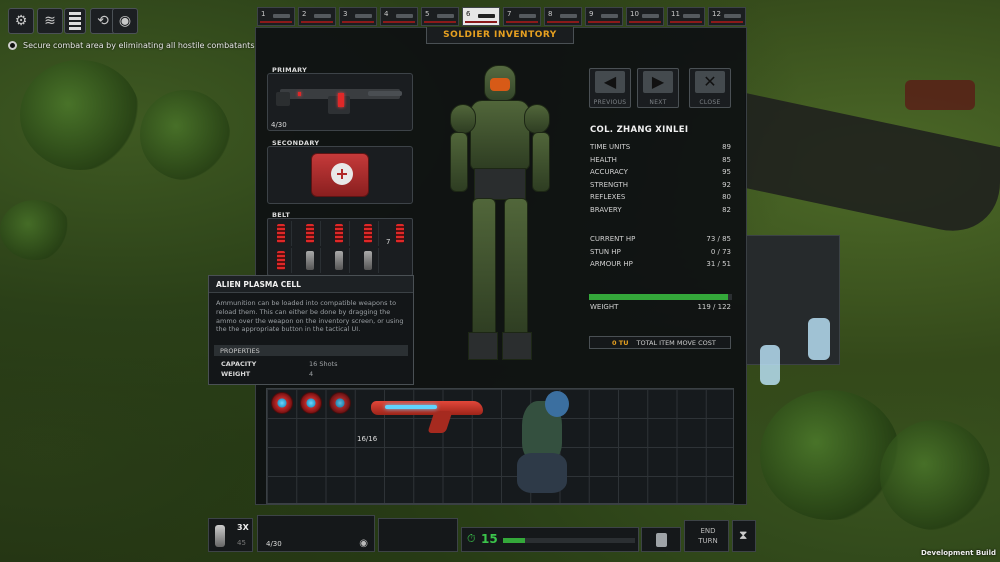 This screenshot has height=562, width=1000. I want to click on weight-bar-fill, so click(659, 297).